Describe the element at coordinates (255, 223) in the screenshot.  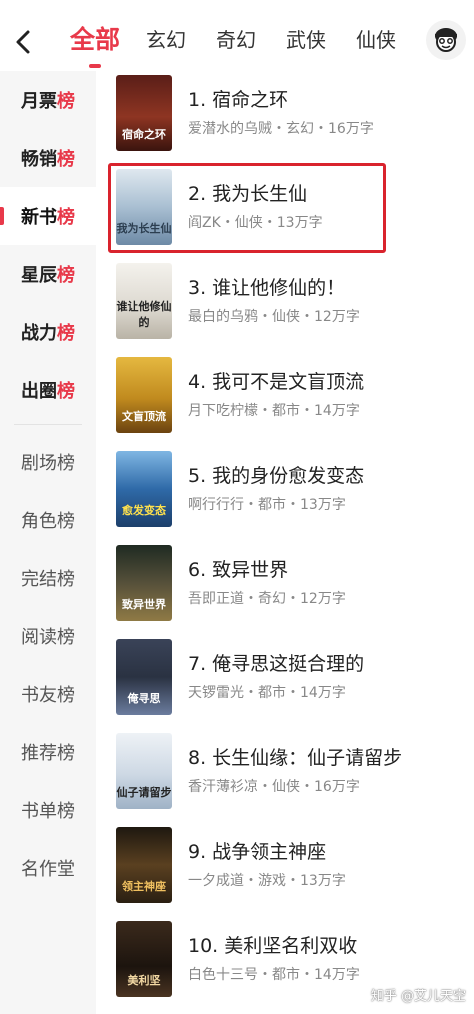
I see `book-meta: 阎ZK・仙侠・13万字` at that location.